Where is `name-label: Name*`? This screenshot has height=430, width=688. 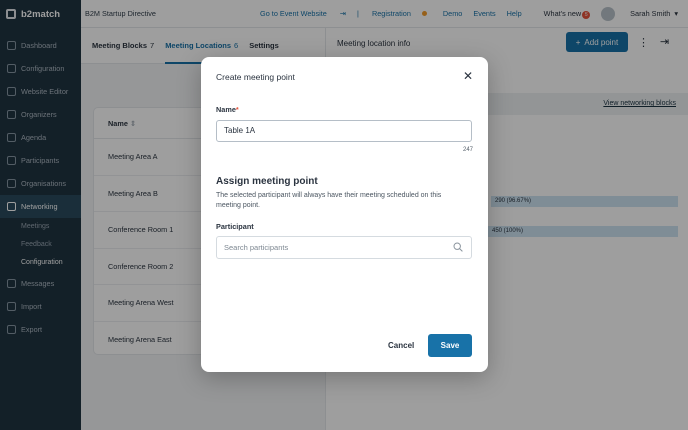
name-label: Name* is located at coordinates (227, 109).